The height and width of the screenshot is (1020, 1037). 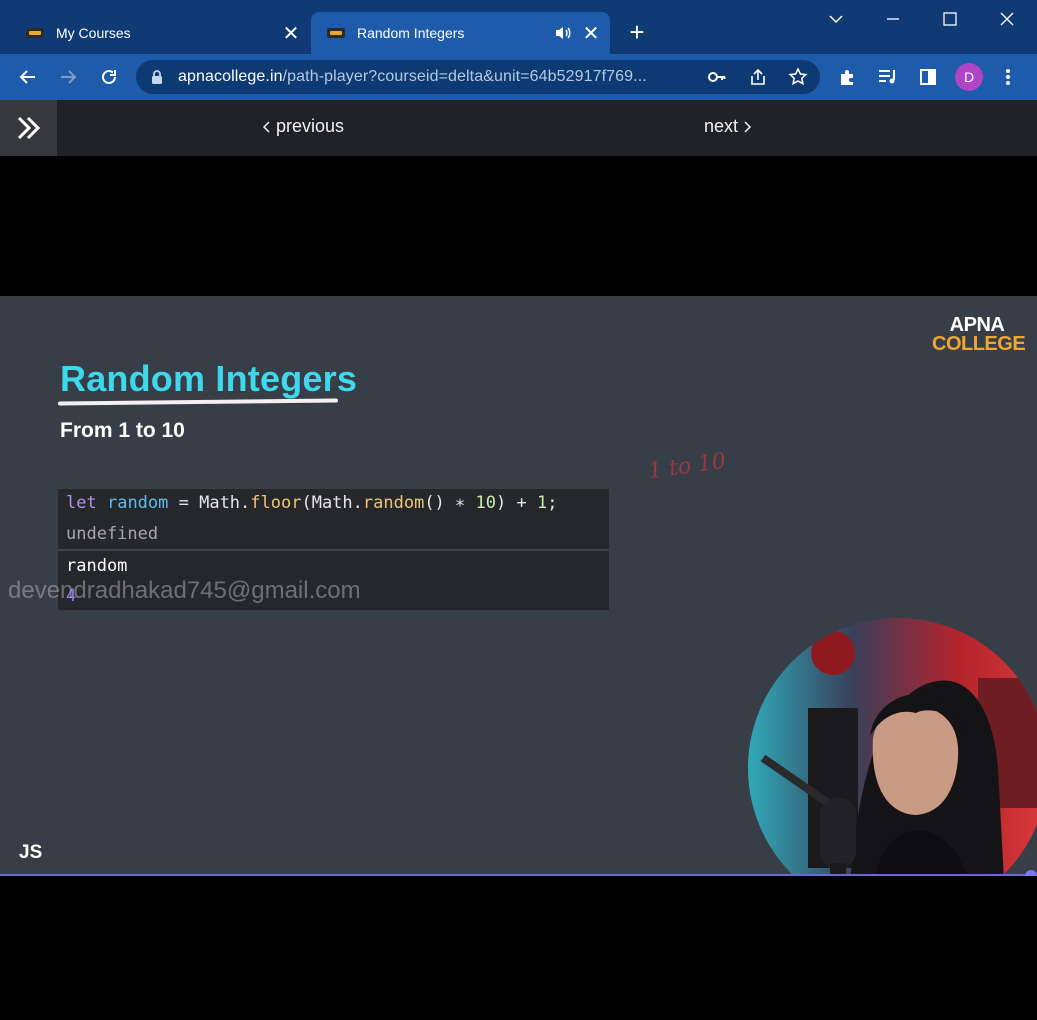 What do you see at coordinates (542, 503) in the screenshot?
I see `code-token: 1` at bounding box center [542, 503].